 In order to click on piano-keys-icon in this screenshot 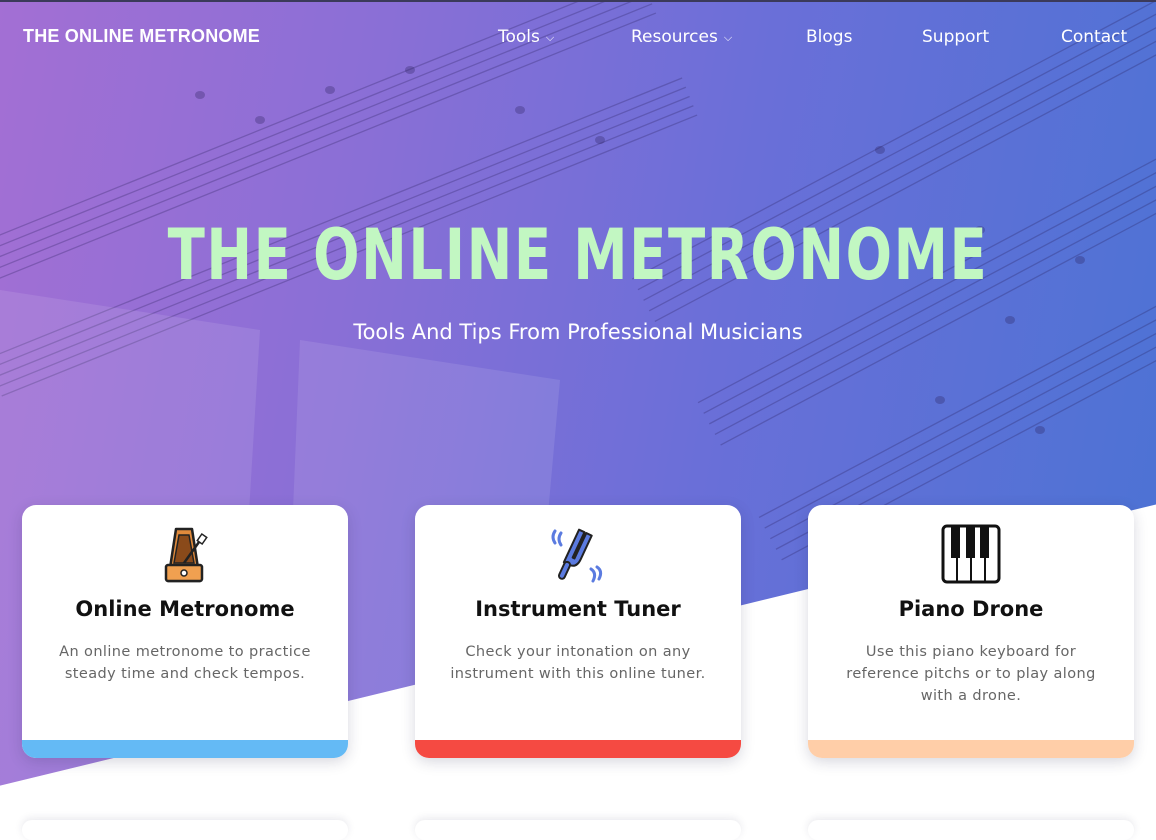, I will do `click(971, 554)`.